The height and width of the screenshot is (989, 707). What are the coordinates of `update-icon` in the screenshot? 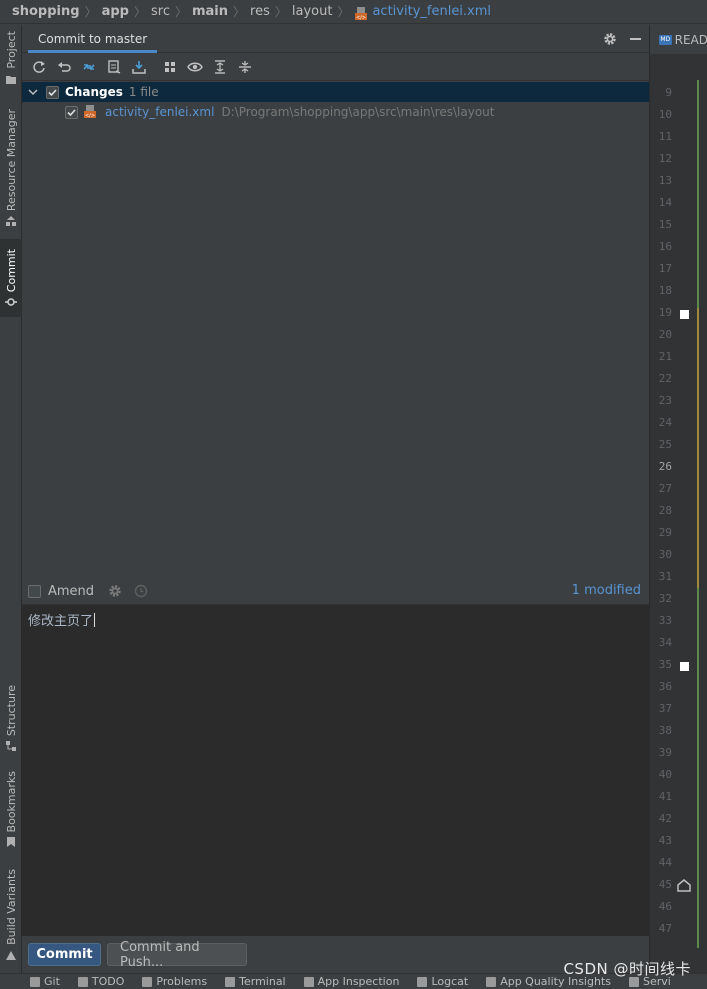 It's located at (139, 67).